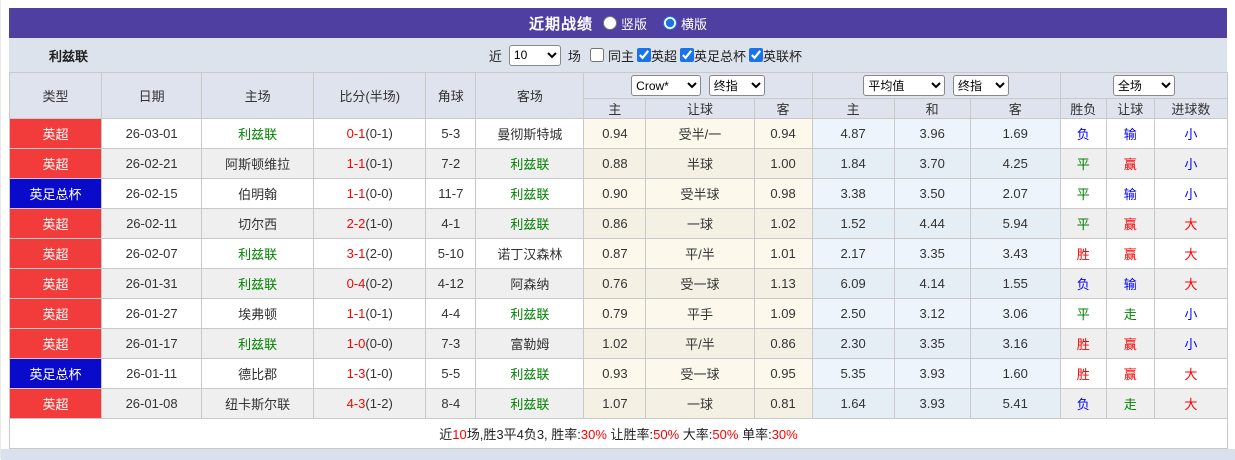 This screenshot has height=460, width=1235. What do you see at coordinates (755, 55) in the screenshot?
I see `league-cup-checkbox` at bounding box center [755, 55].